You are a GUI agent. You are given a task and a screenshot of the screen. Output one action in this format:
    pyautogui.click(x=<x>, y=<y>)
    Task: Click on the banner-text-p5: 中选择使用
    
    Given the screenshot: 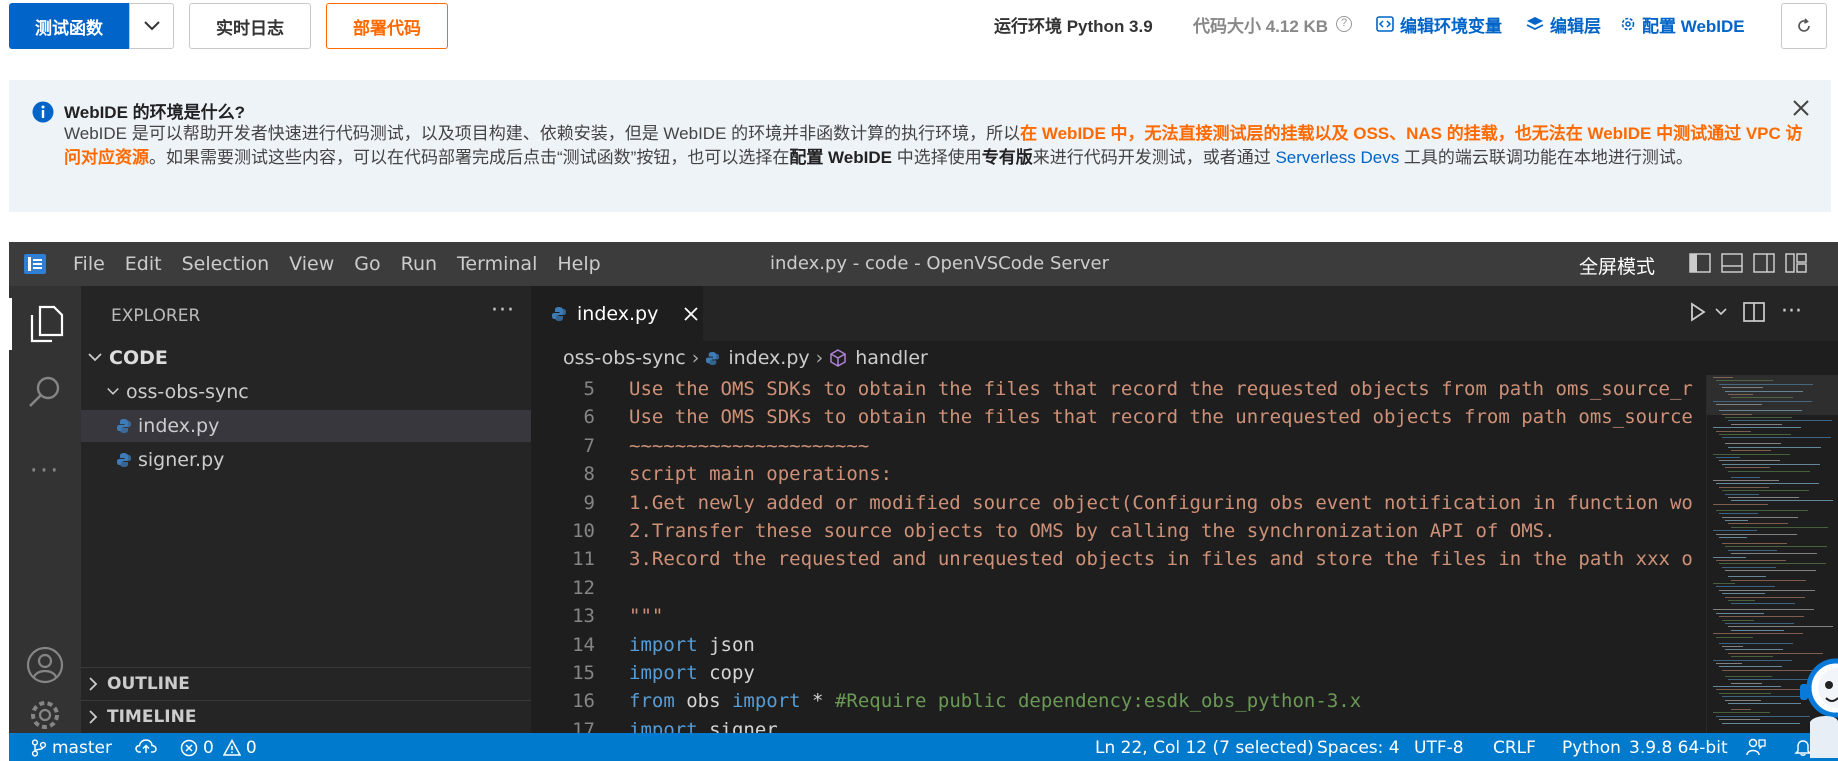 What is the action you would take?
    pyautogui.click(x=936, y=157)
    